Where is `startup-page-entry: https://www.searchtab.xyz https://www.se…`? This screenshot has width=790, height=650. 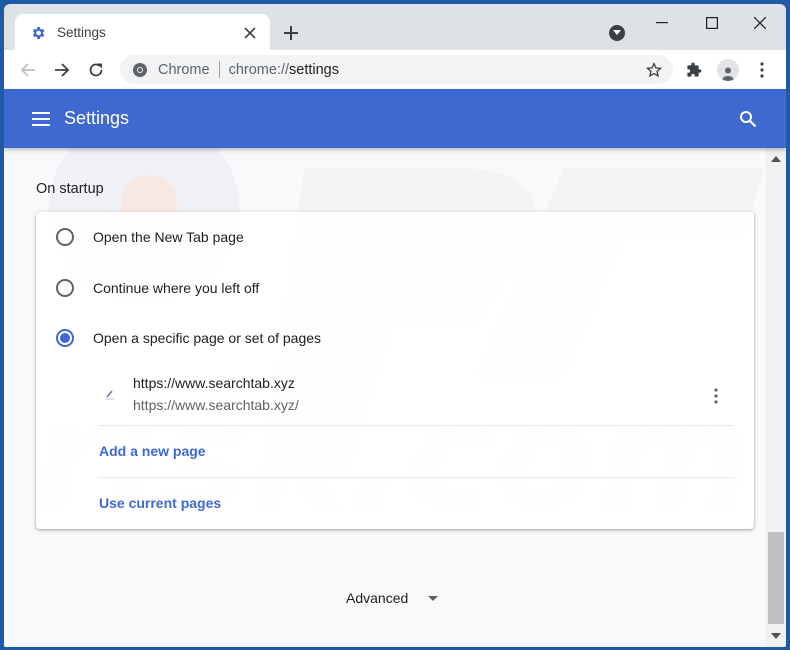
startup-page-entry: https://www.searchtab.xyz https://www.se… is located at coordinates (416, 398).